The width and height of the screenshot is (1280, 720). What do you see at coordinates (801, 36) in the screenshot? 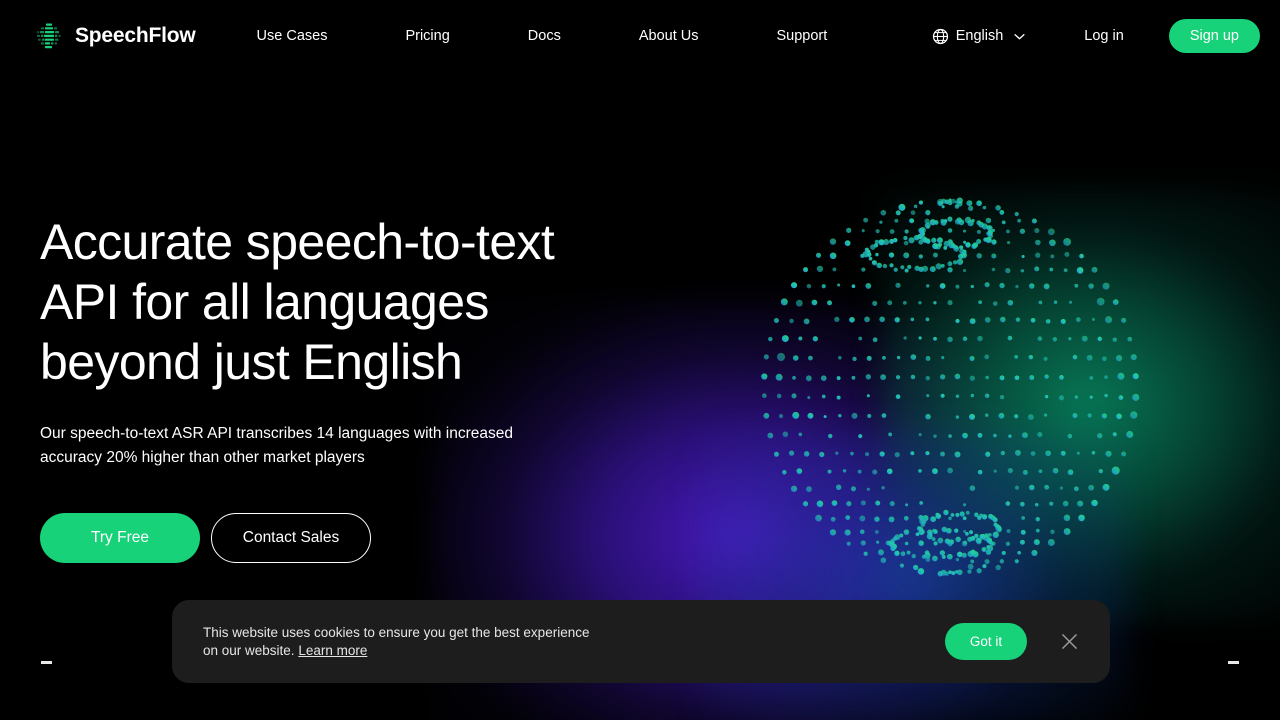
I see `nav-item-support: Support` at bounding box center [801, 36].